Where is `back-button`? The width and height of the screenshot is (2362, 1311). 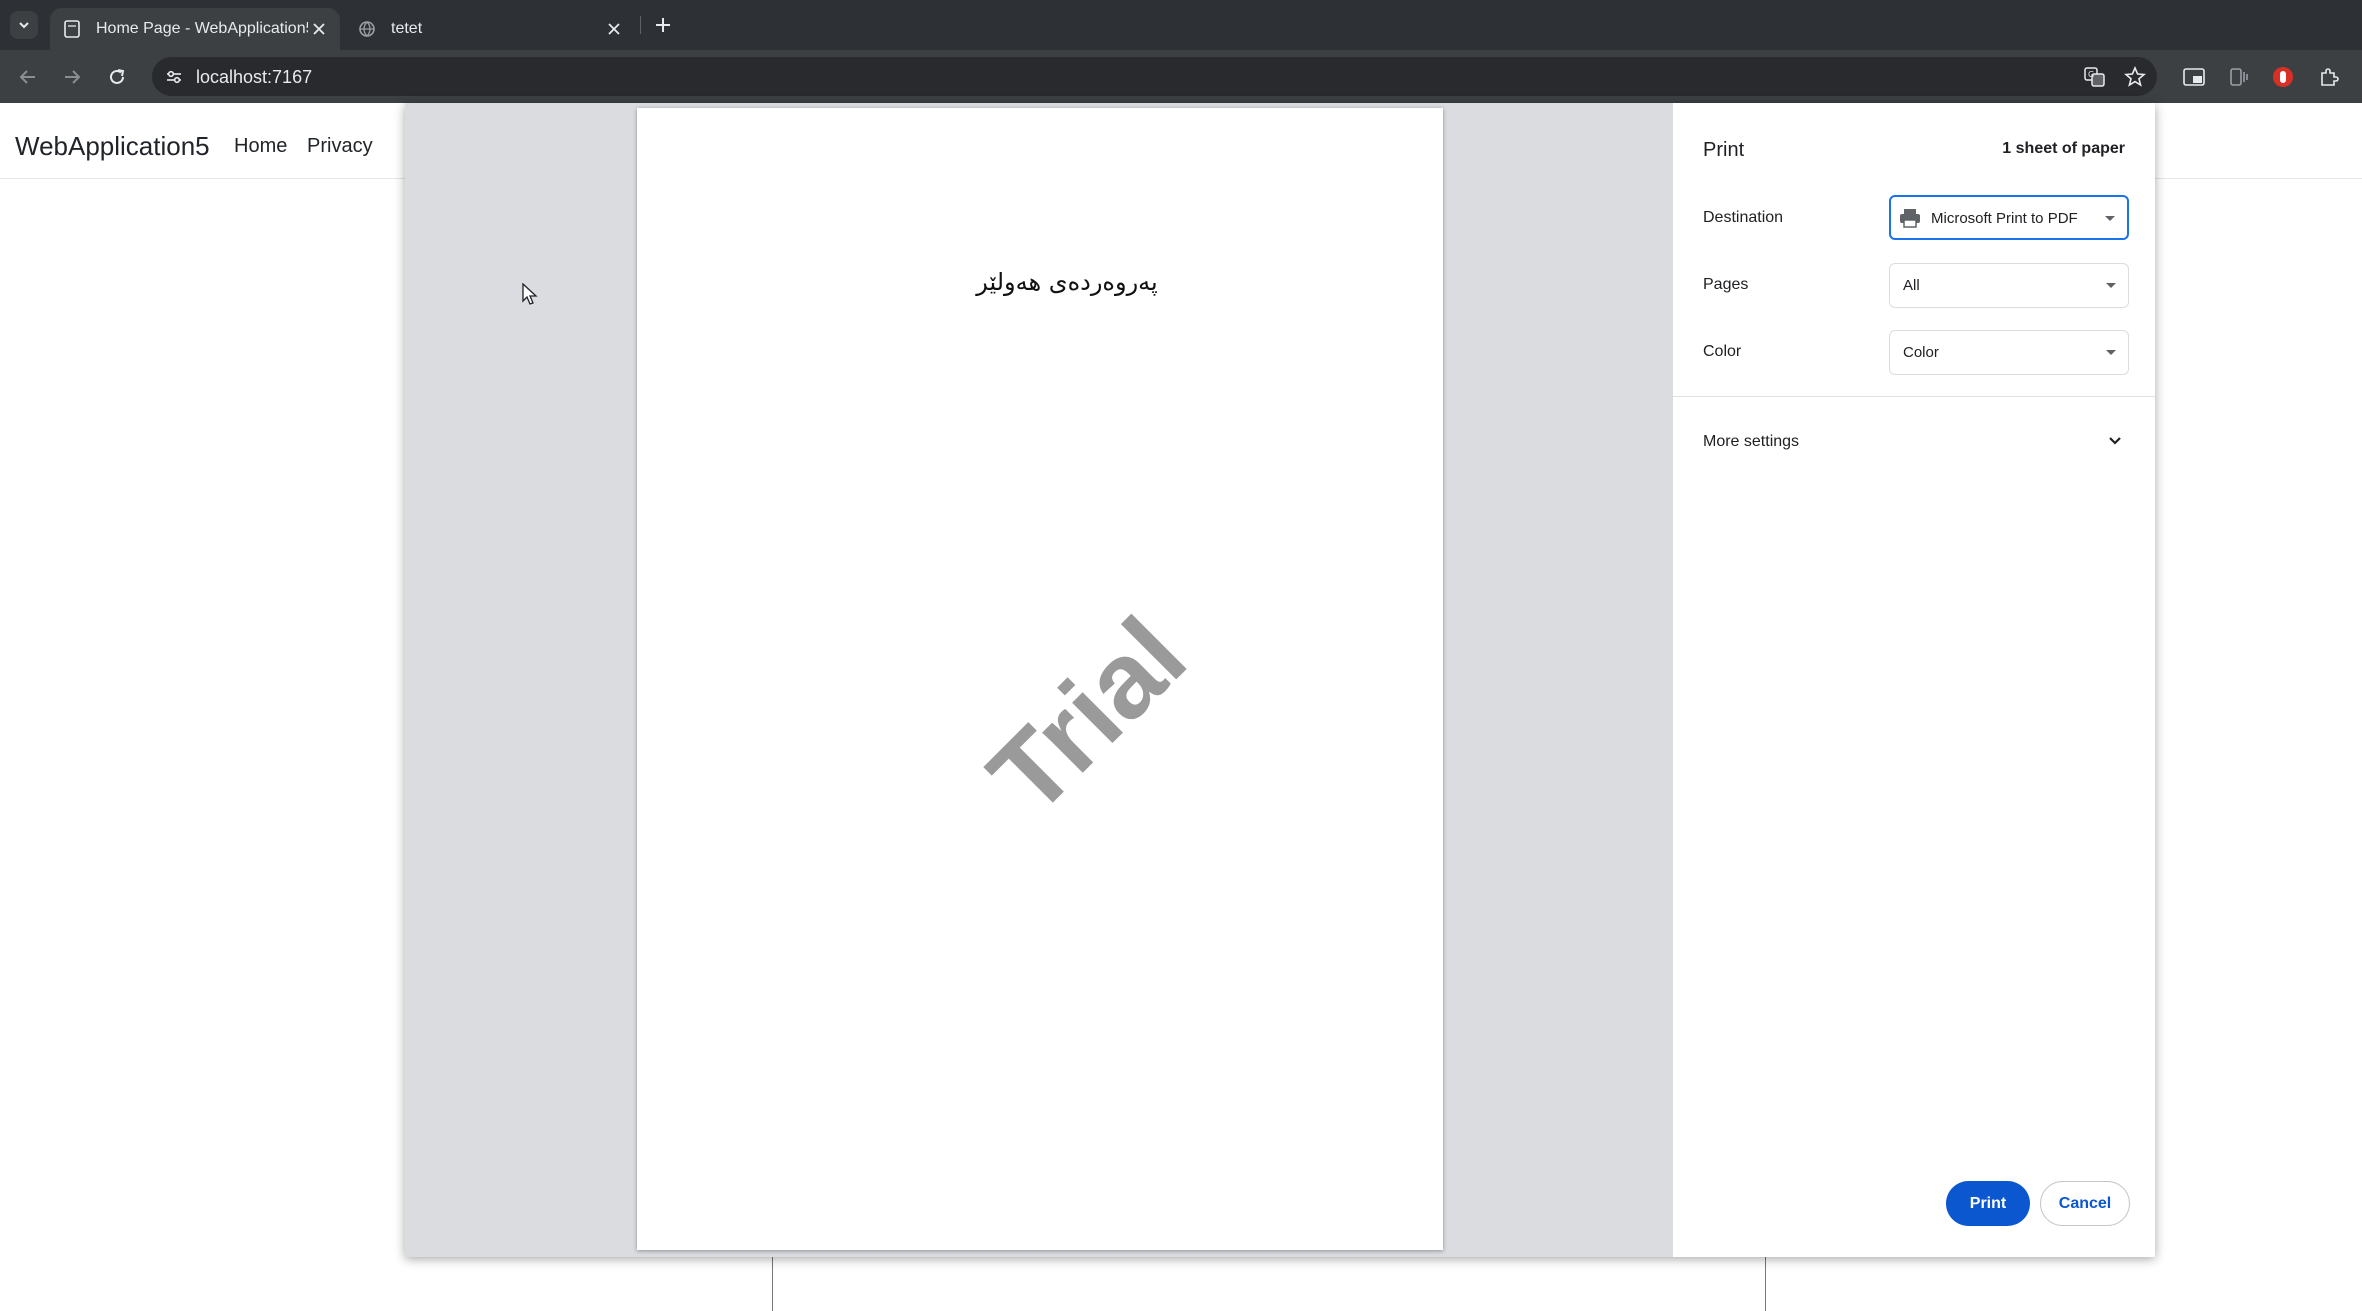 back-button is located at coordinates (28, 77).